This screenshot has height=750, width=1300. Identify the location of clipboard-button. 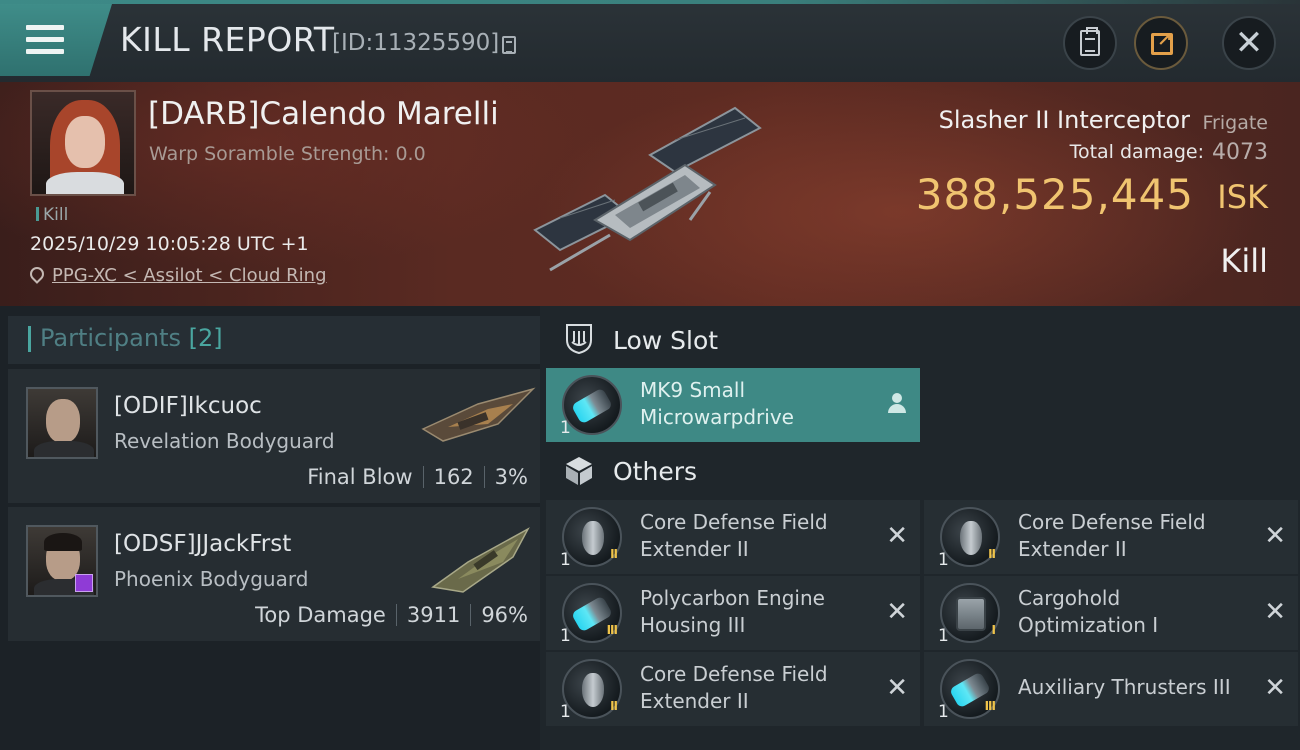
(1090, 43).